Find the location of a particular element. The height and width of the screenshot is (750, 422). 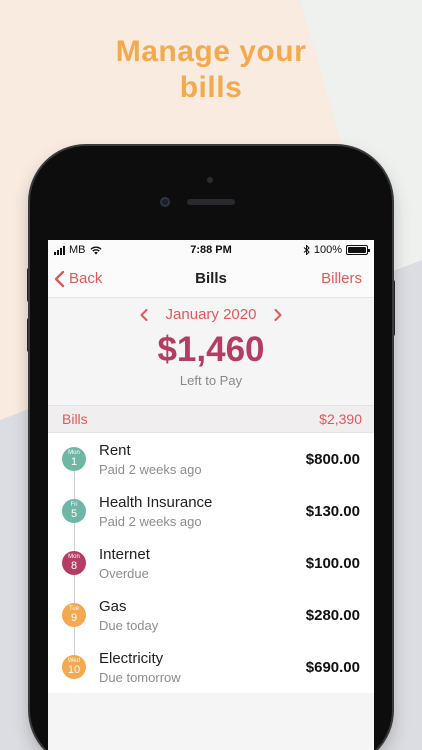

month-summary: January 2020 $1,460 Left to Pay is located at coordinates (211, 351).